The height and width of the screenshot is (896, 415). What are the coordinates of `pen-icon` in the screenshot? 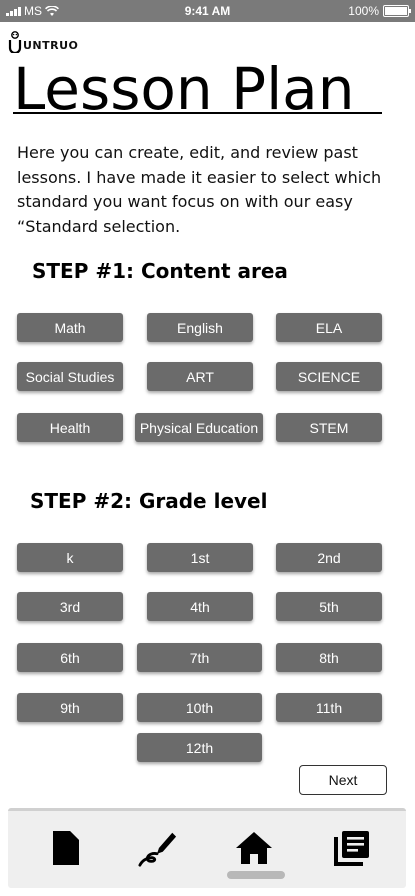 It's located at (157, 849).